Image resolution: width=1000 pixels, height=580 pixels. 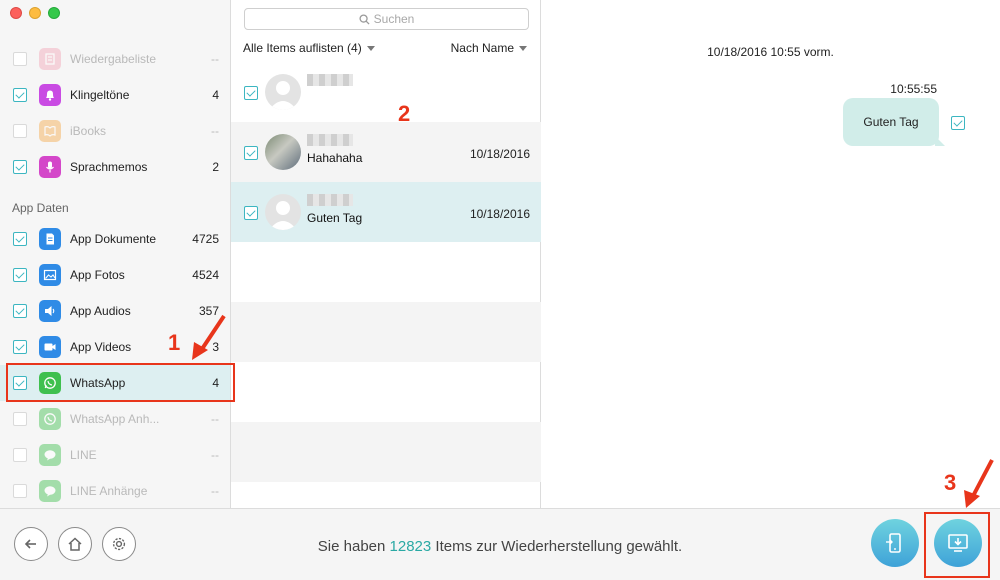 What do you see at coordinates (353, 546) in the screenshot?
I see `status-prefix: Sie haben` at bounding box center [353, 546].